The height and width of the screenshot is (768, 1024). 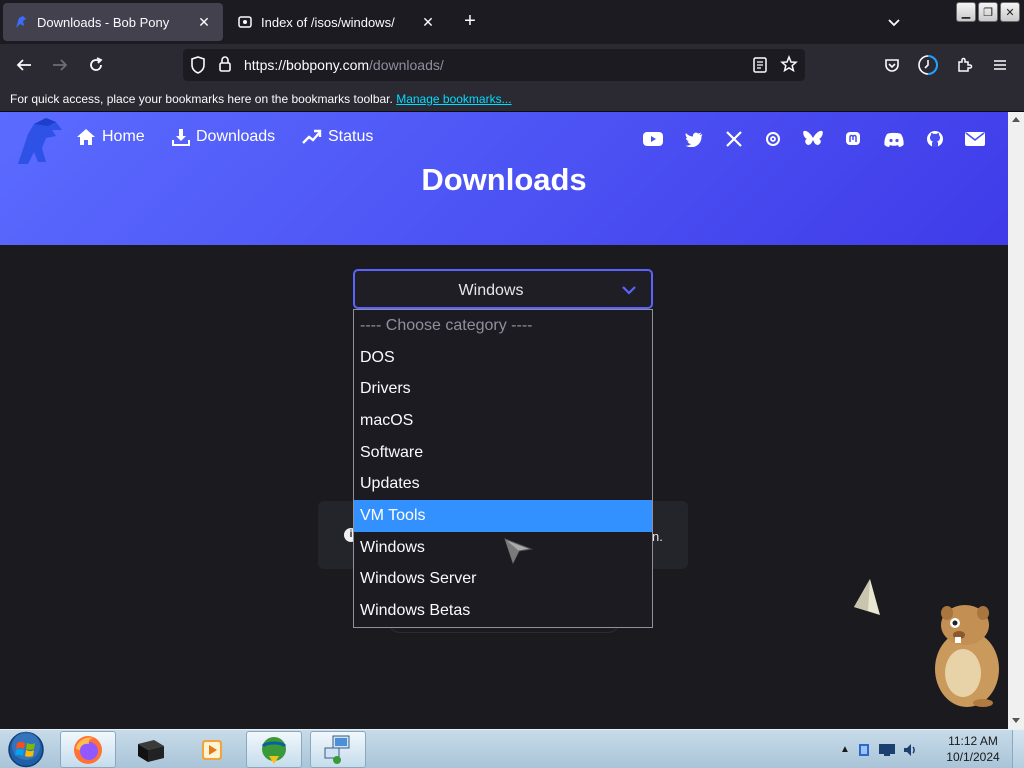 What do you see at coordinates (892, 65) in the screenshot?
I see `pocket-icon` at bounding box center [892, 65].